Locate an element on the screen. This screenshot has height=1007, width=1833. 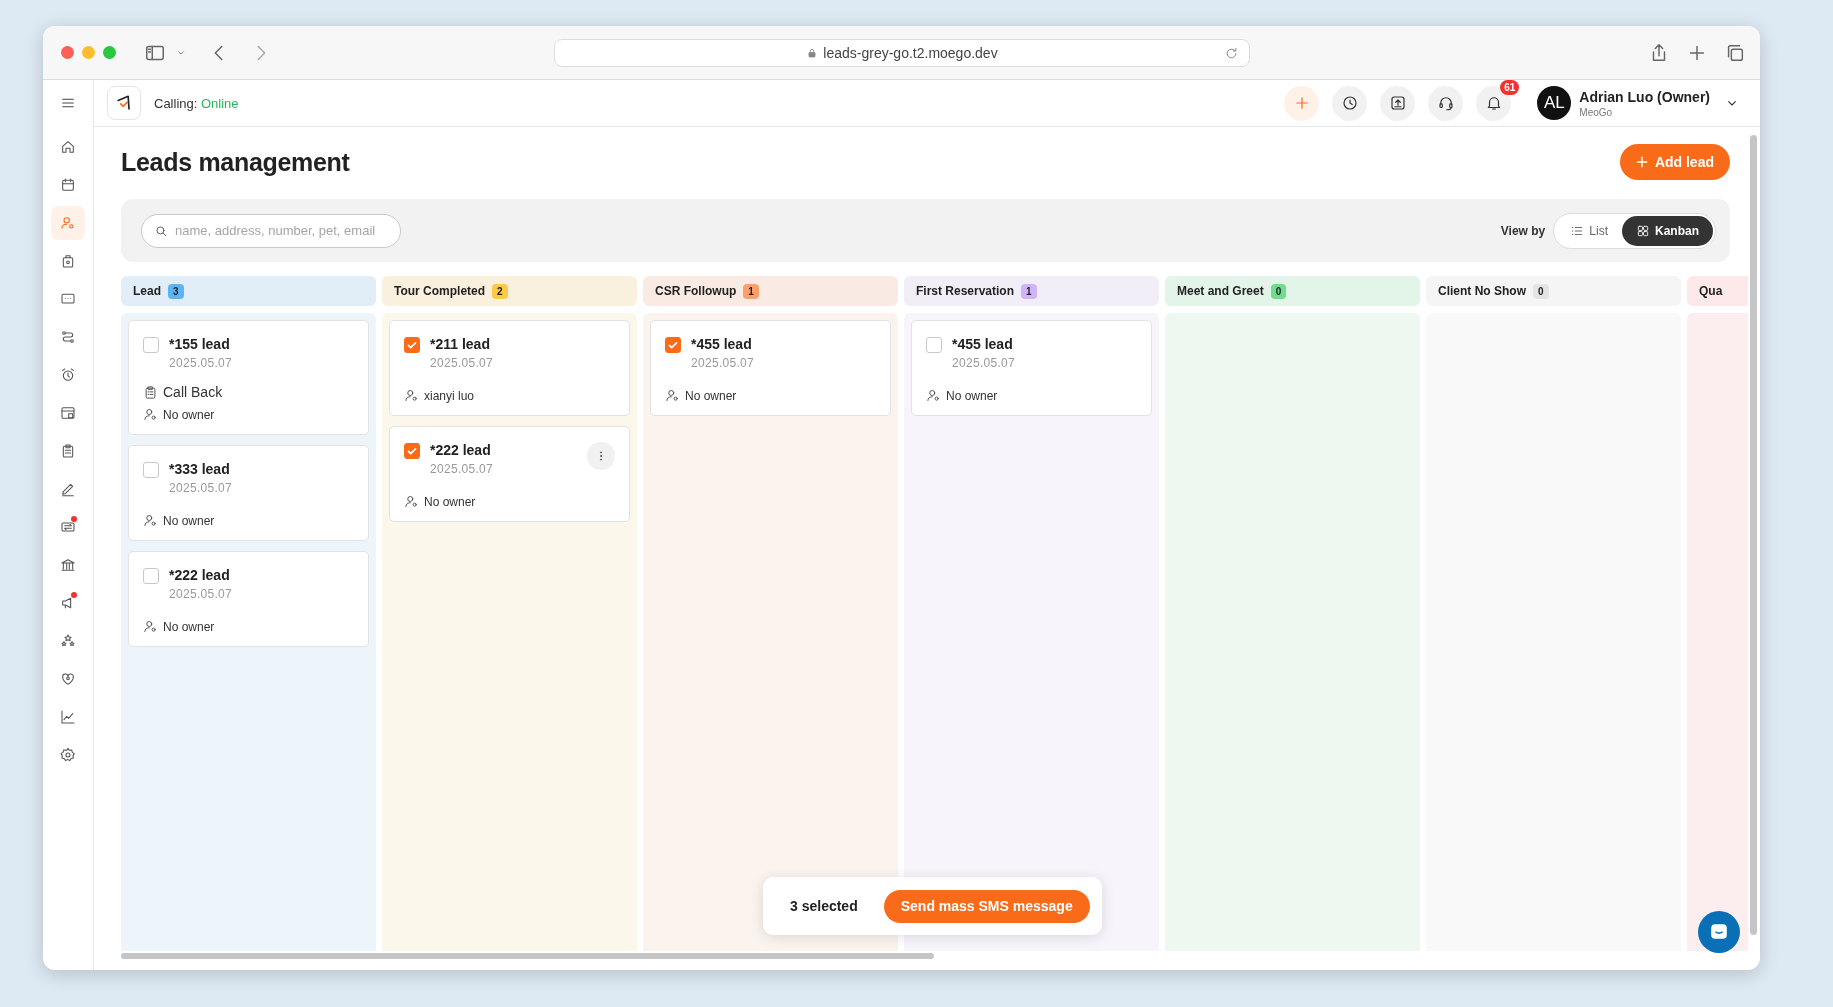
lead-name: *211 lead is located at coordinates (460, 344).